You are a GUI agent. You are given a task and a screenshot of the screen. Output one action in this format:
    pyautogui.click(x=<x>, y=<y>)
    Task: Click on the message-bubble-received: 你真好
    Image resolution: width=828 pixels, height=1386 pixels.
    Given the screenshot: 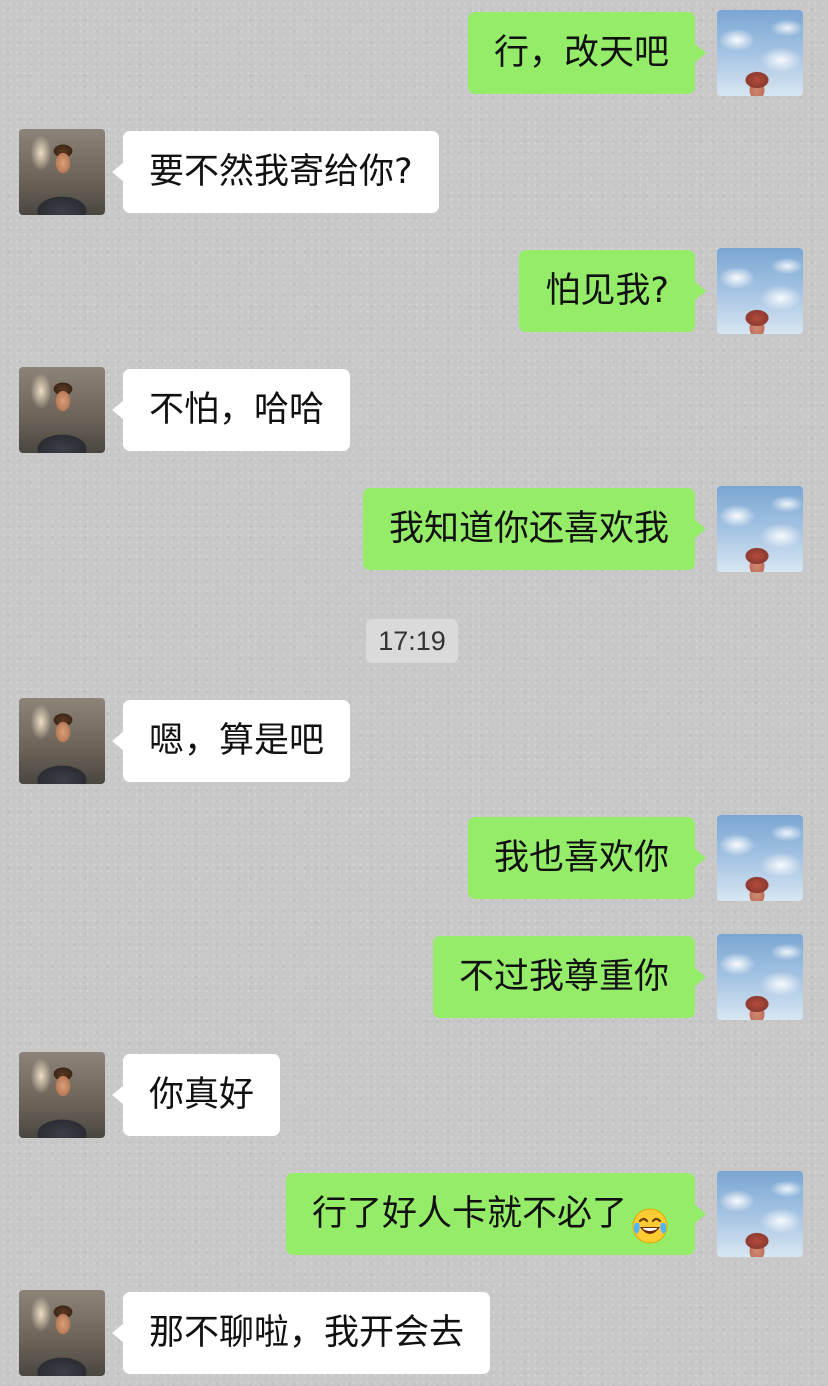 What is the action you would take?
    pyautogui.click(x=196, y=1095)
    